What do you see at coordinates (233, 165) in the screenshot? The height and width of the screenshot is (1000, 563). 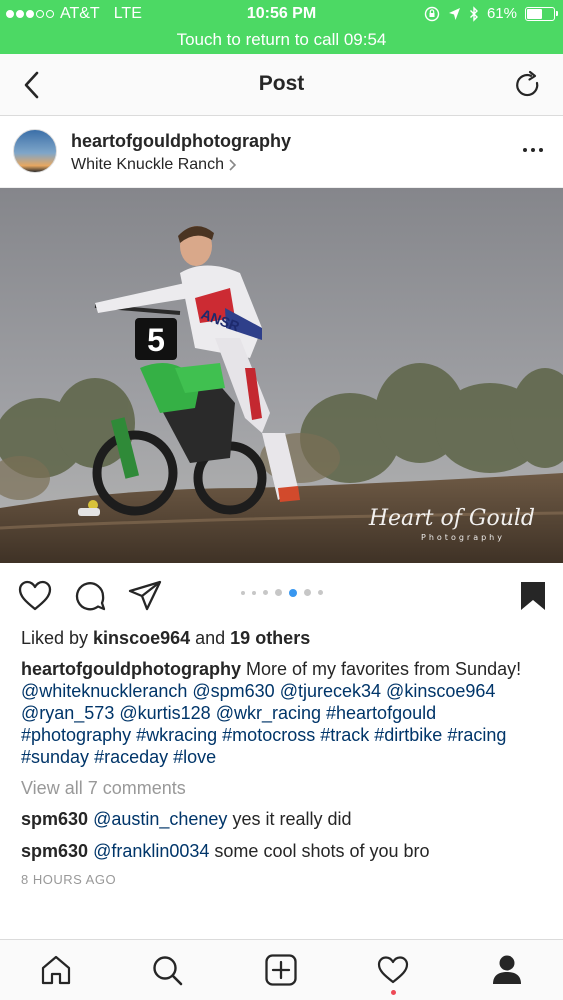 I see `chevron-right-icon` at bounding box center [233, 165].